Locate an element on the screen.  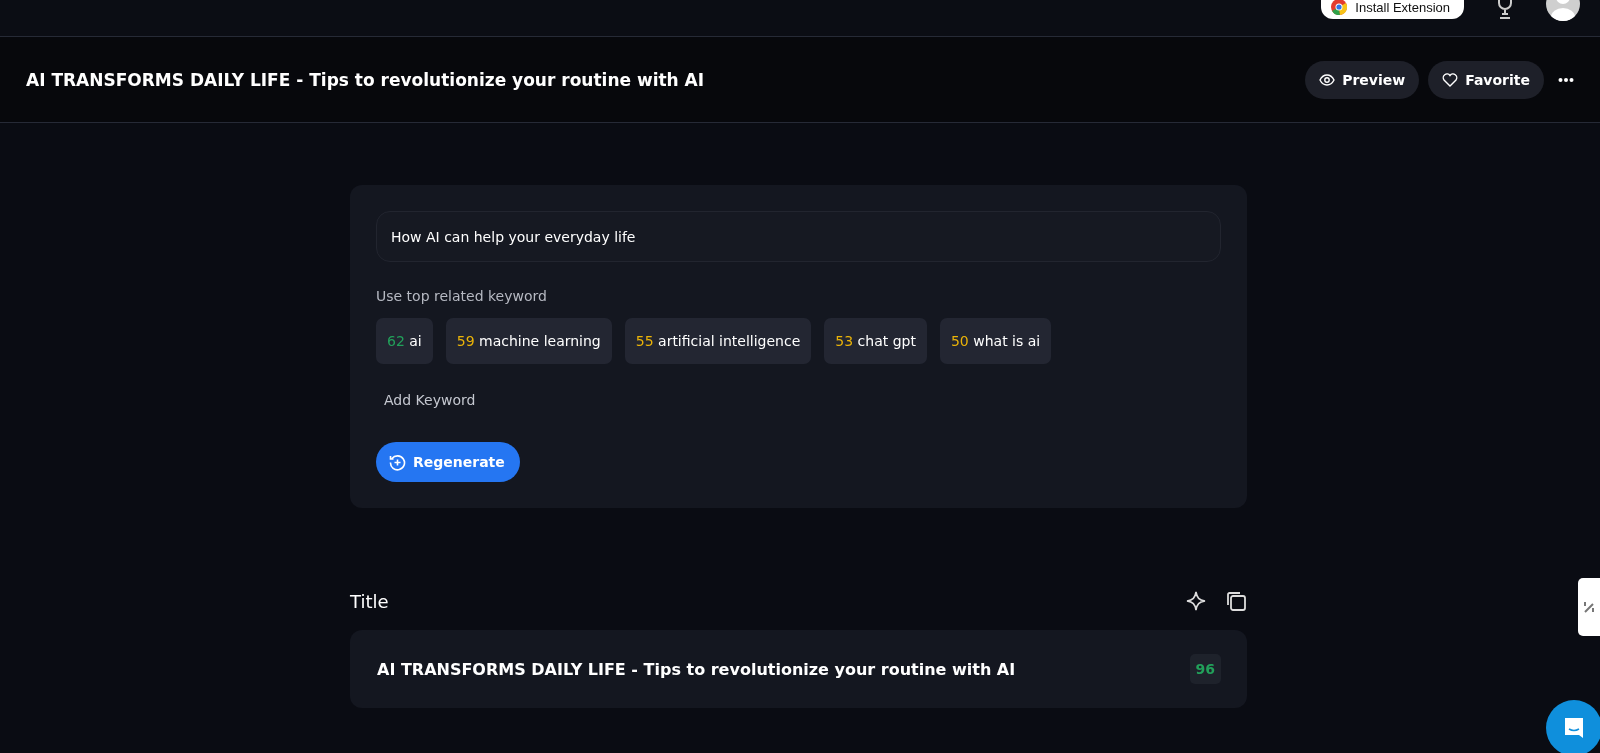
chat-icon is located at coordinates (1574, 728).